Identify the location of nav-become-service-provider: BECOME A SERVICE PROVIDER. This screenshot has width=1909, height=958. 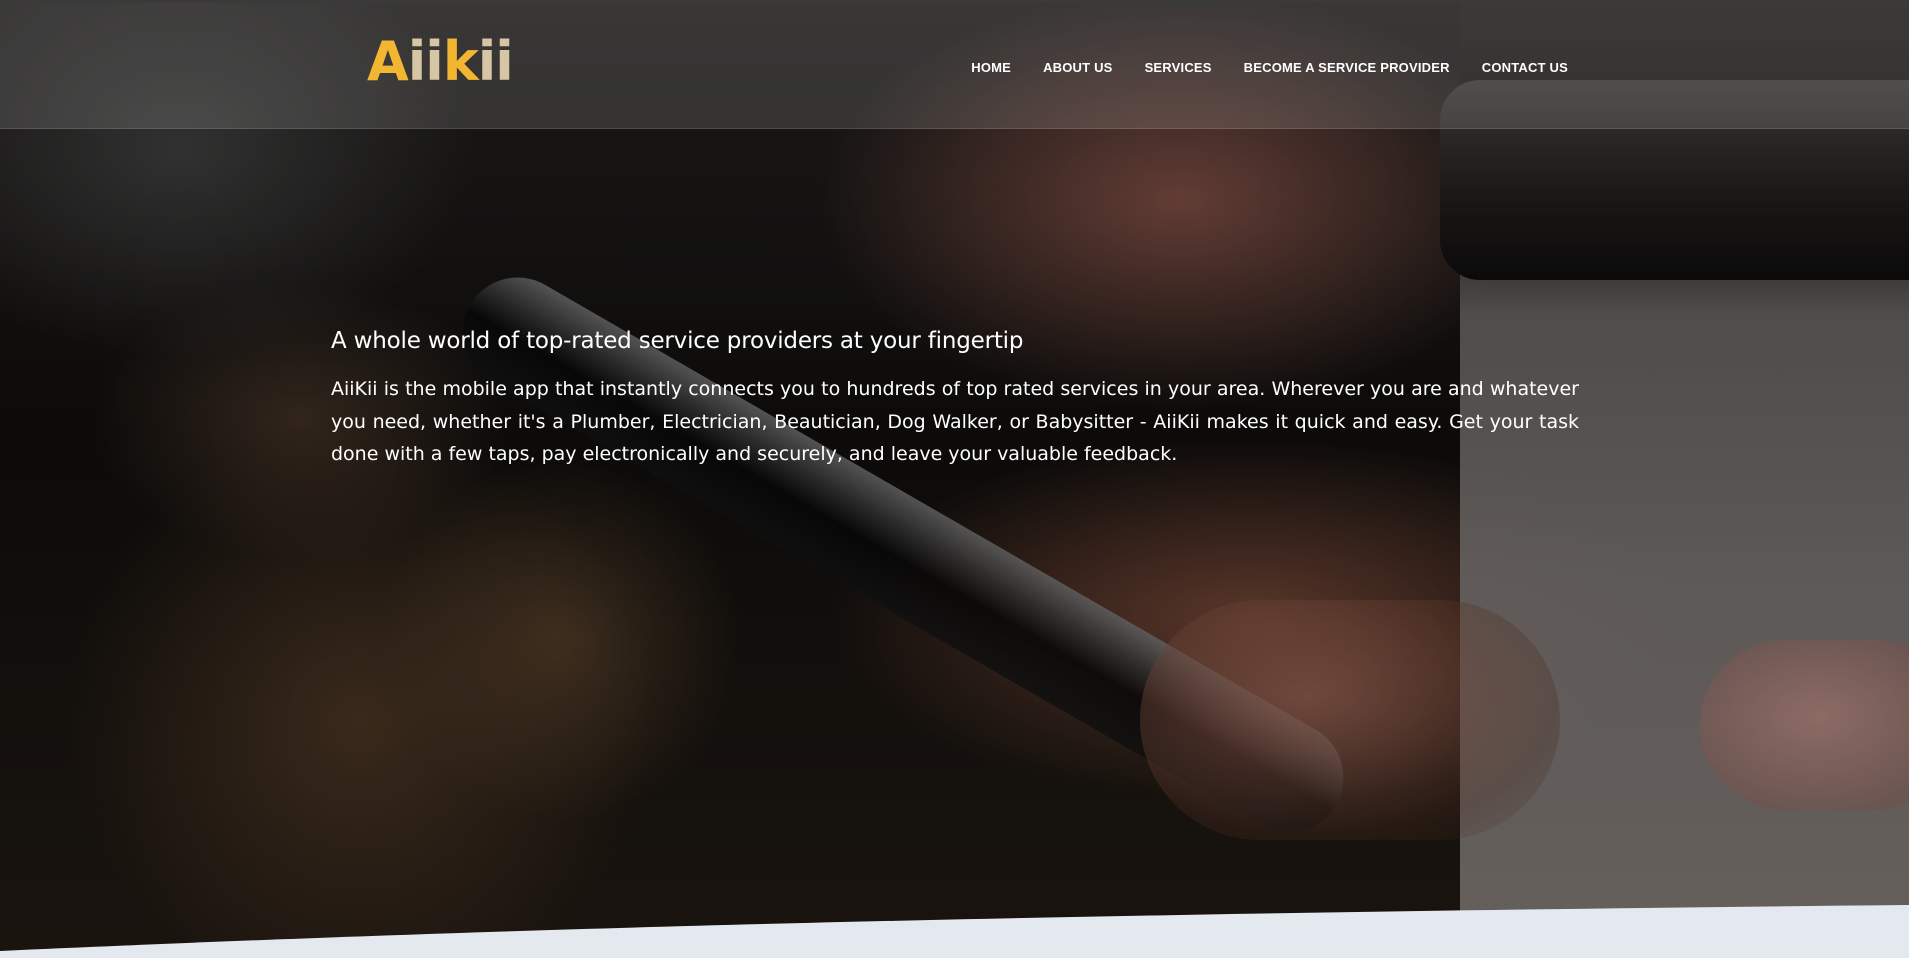
(1347, 68).